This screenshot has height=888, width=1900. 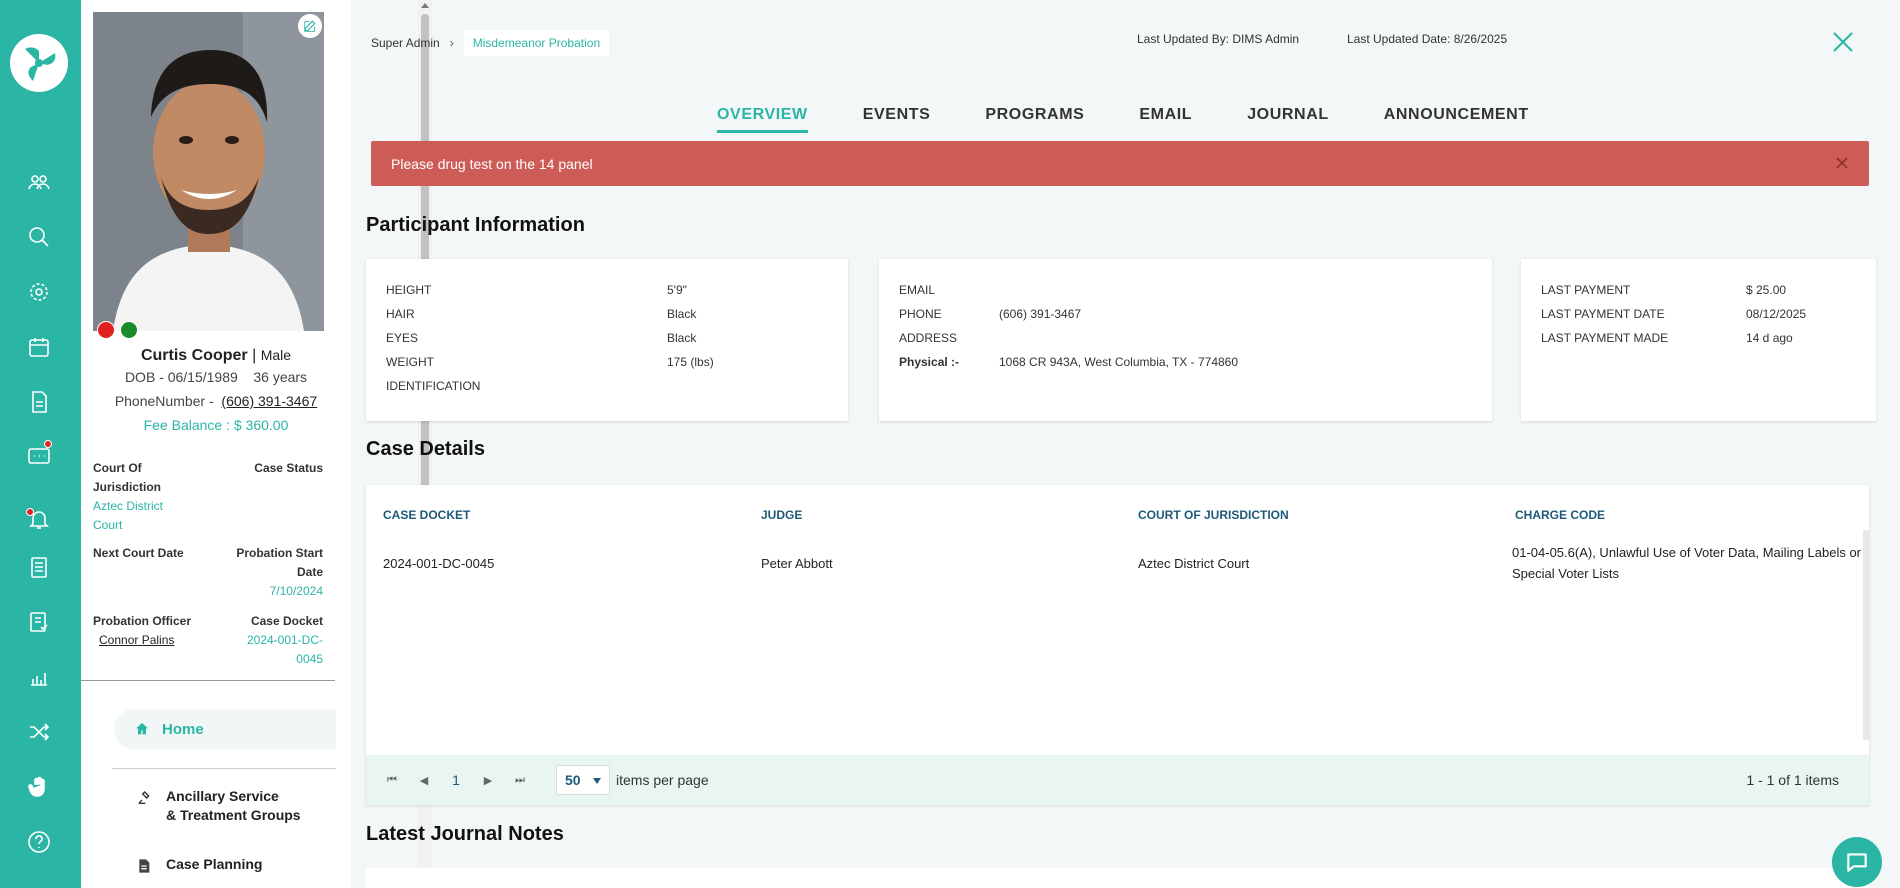 I want to click on chart-icon, so click(x=39, y=677).